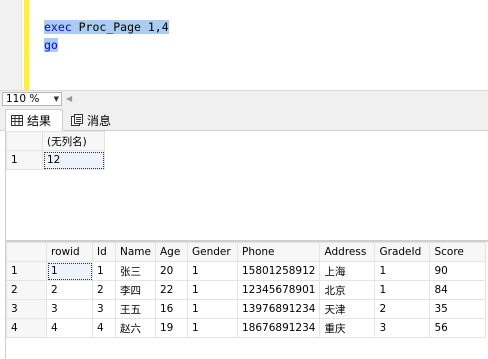 The height and width of the screenshot is (359, 488). Describe the element at coordinates (120, 27) in the screenshot. I see `code-text: Proc_Page 1,4` at that location.